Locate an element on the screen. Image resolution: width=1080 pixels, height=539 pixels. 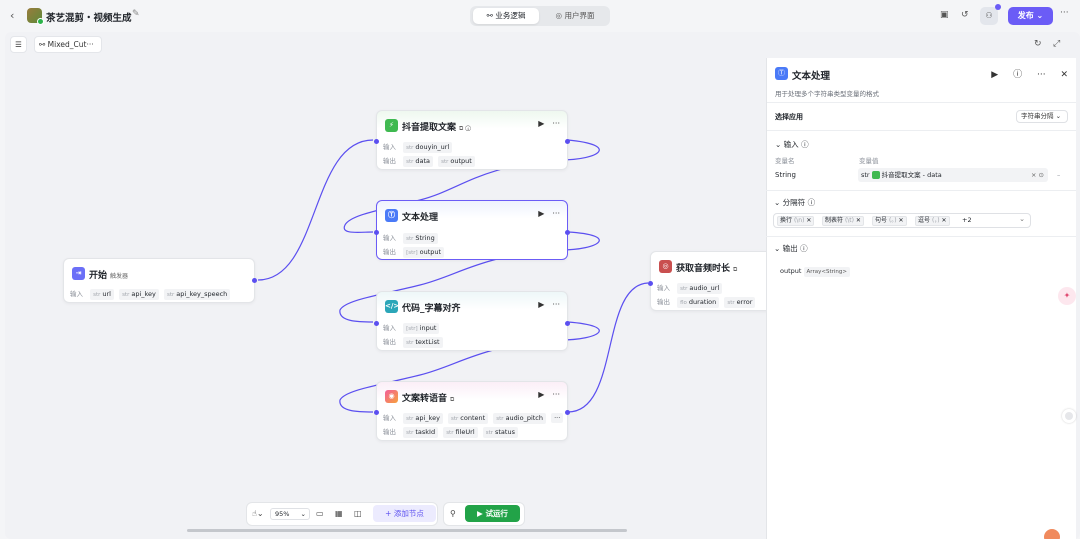
node-text-process: Ⓣ 文本处理 ▶ ··· 输入 str String 输出 [str] output is located at coordinates (472, 230).